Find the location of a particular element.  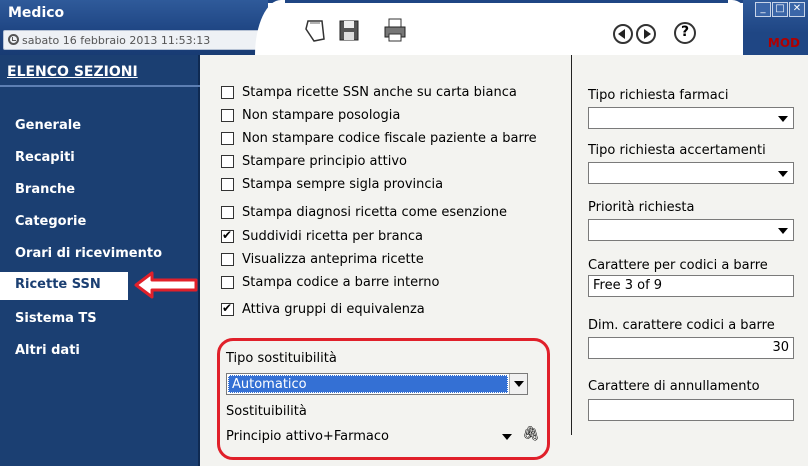

option-row: Visualizza anteprima ricette is located at coordinates (322, 259).